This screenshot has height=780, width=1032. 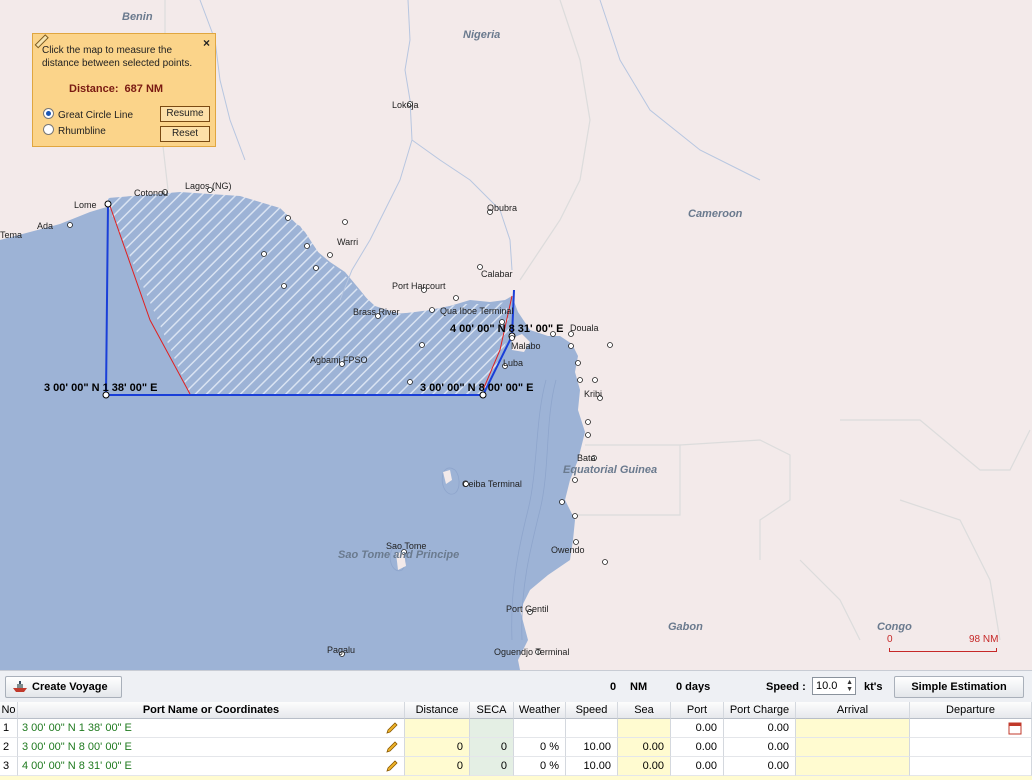 I want to click on cell-seca, so click(x=492, y=728).